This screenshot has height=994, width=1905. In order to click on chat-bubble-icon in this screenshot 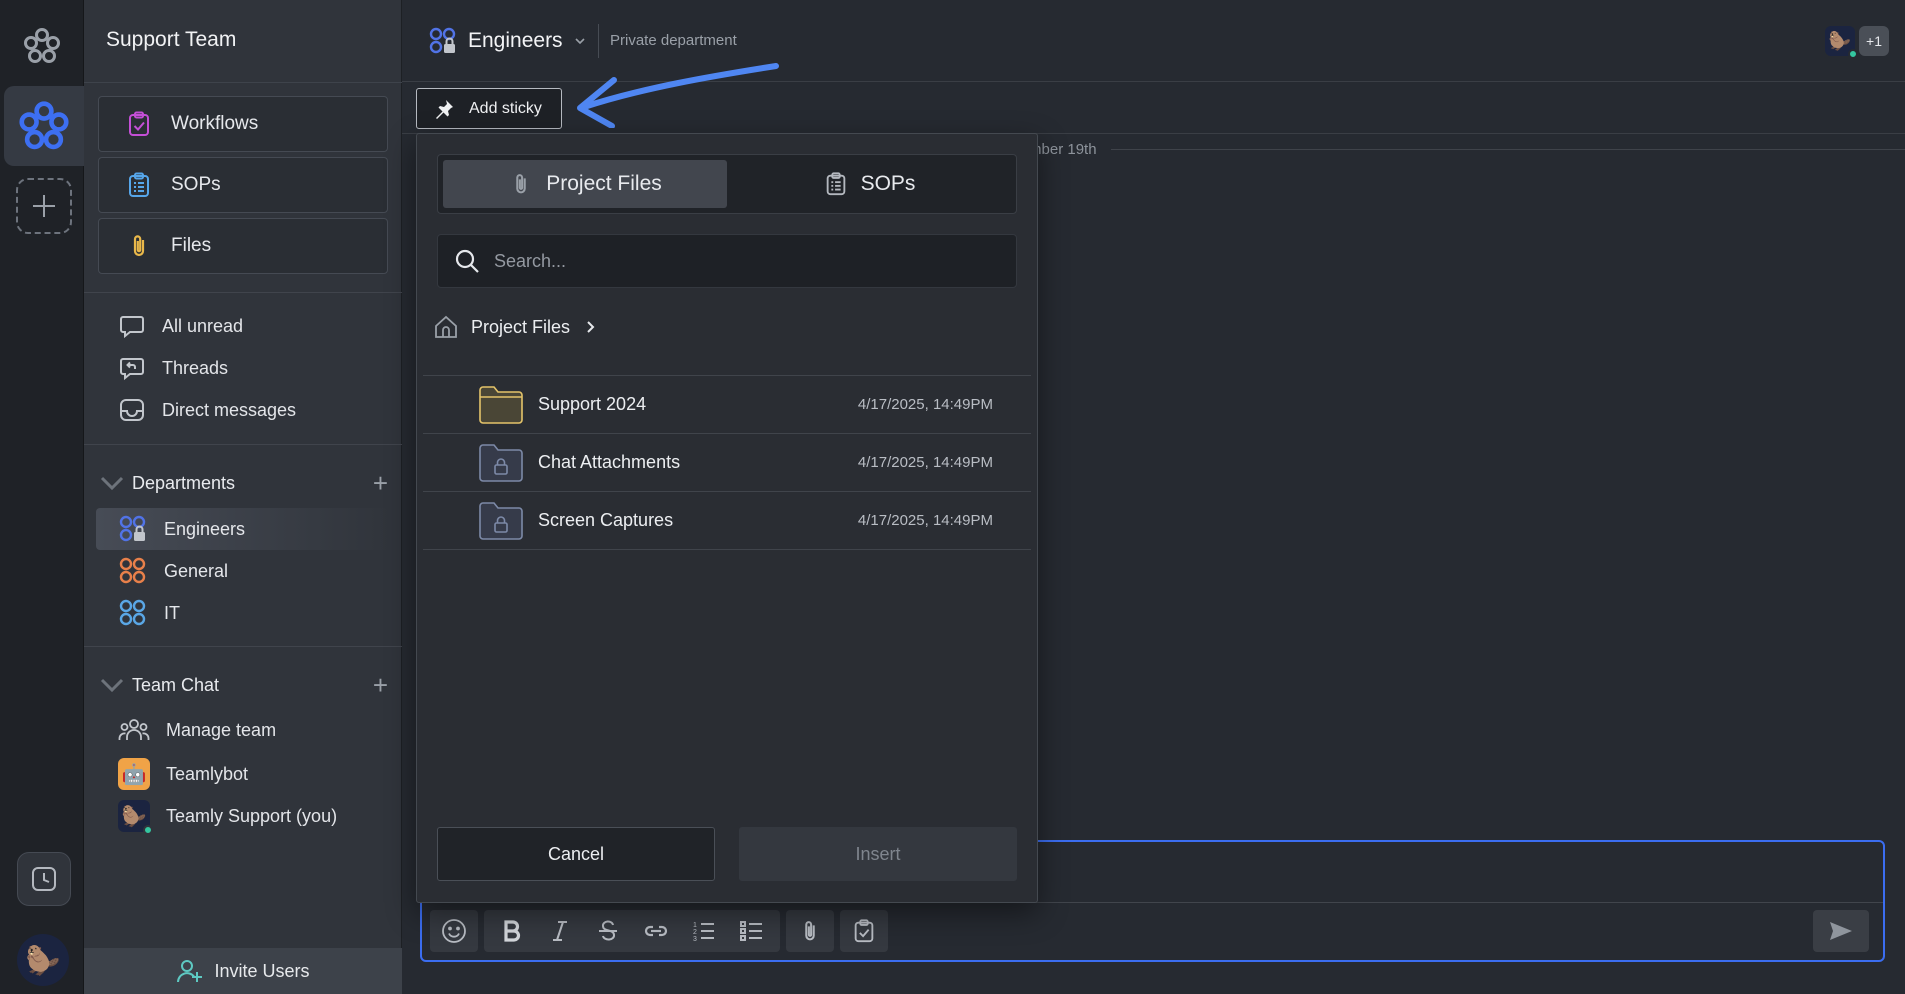, I will do `click(132, 327)`.